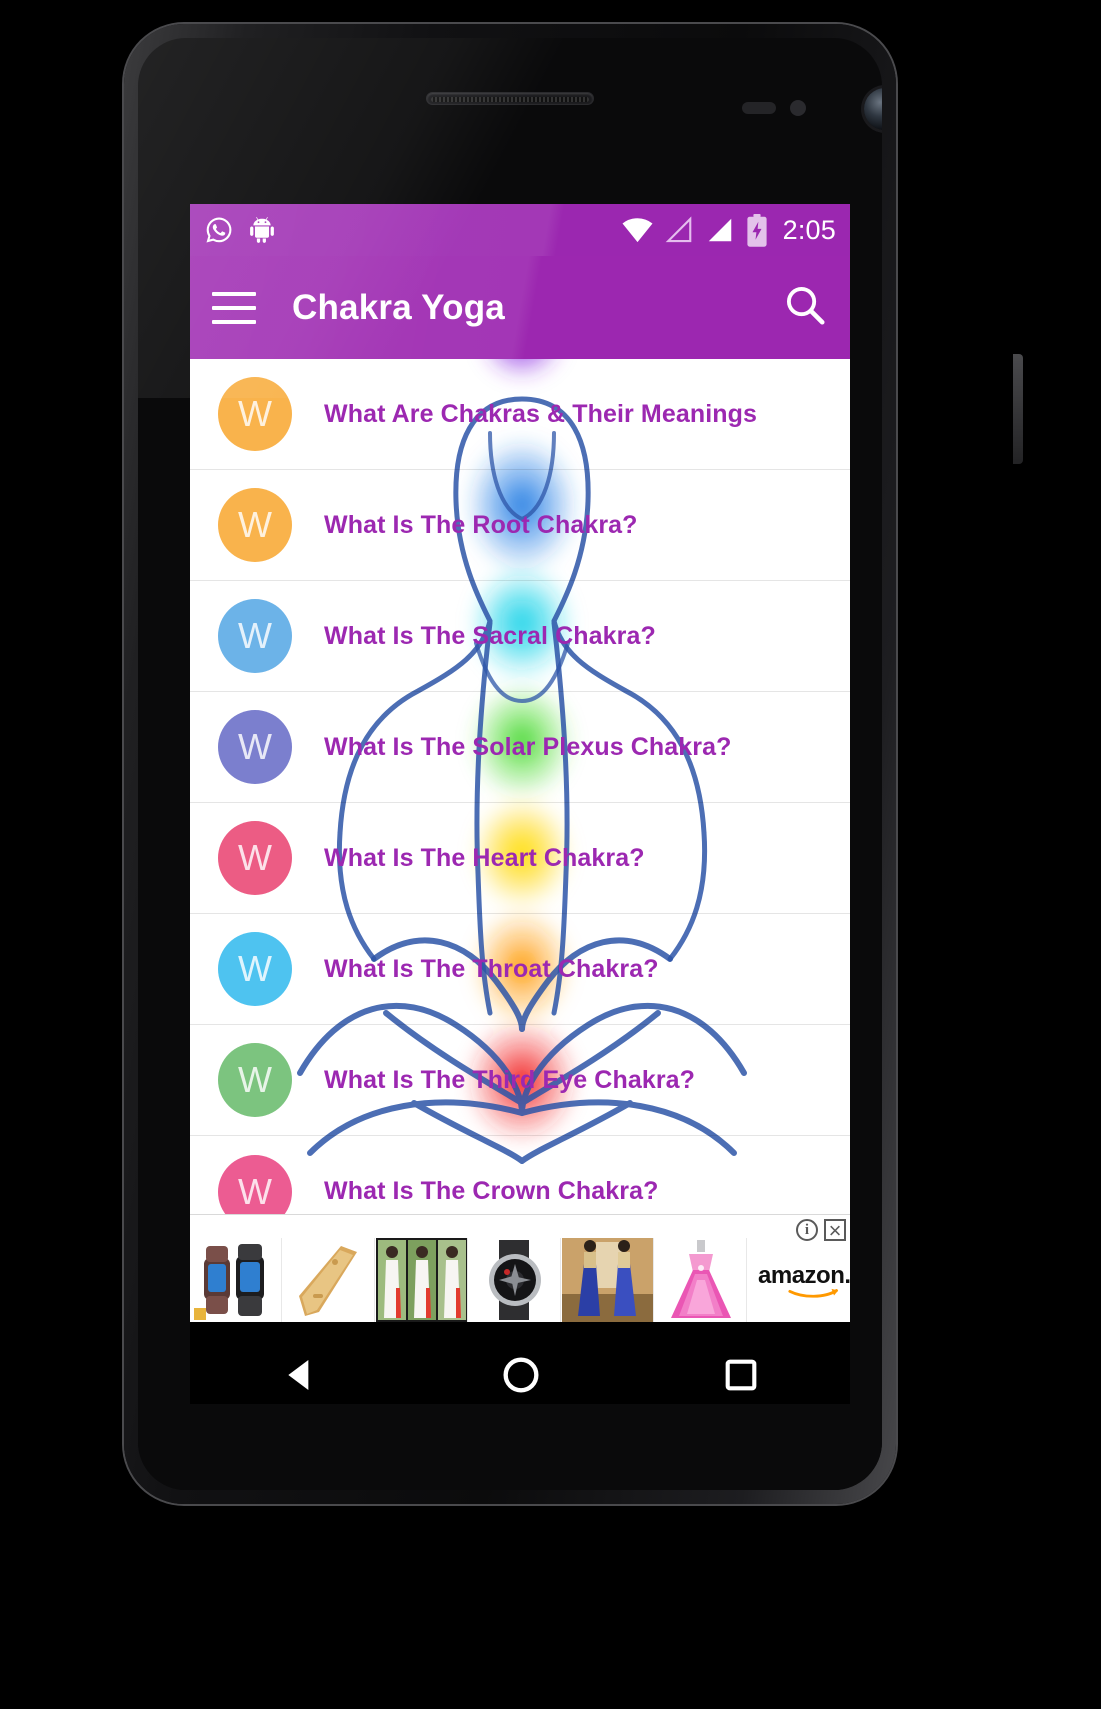 This screenshot has width=1101, height=1709. What do you see at coordinates (520, 1175) in the screenshot?
I see `list-item: W What Is The Crown Chakra?` at bounding box center [520, 1175].